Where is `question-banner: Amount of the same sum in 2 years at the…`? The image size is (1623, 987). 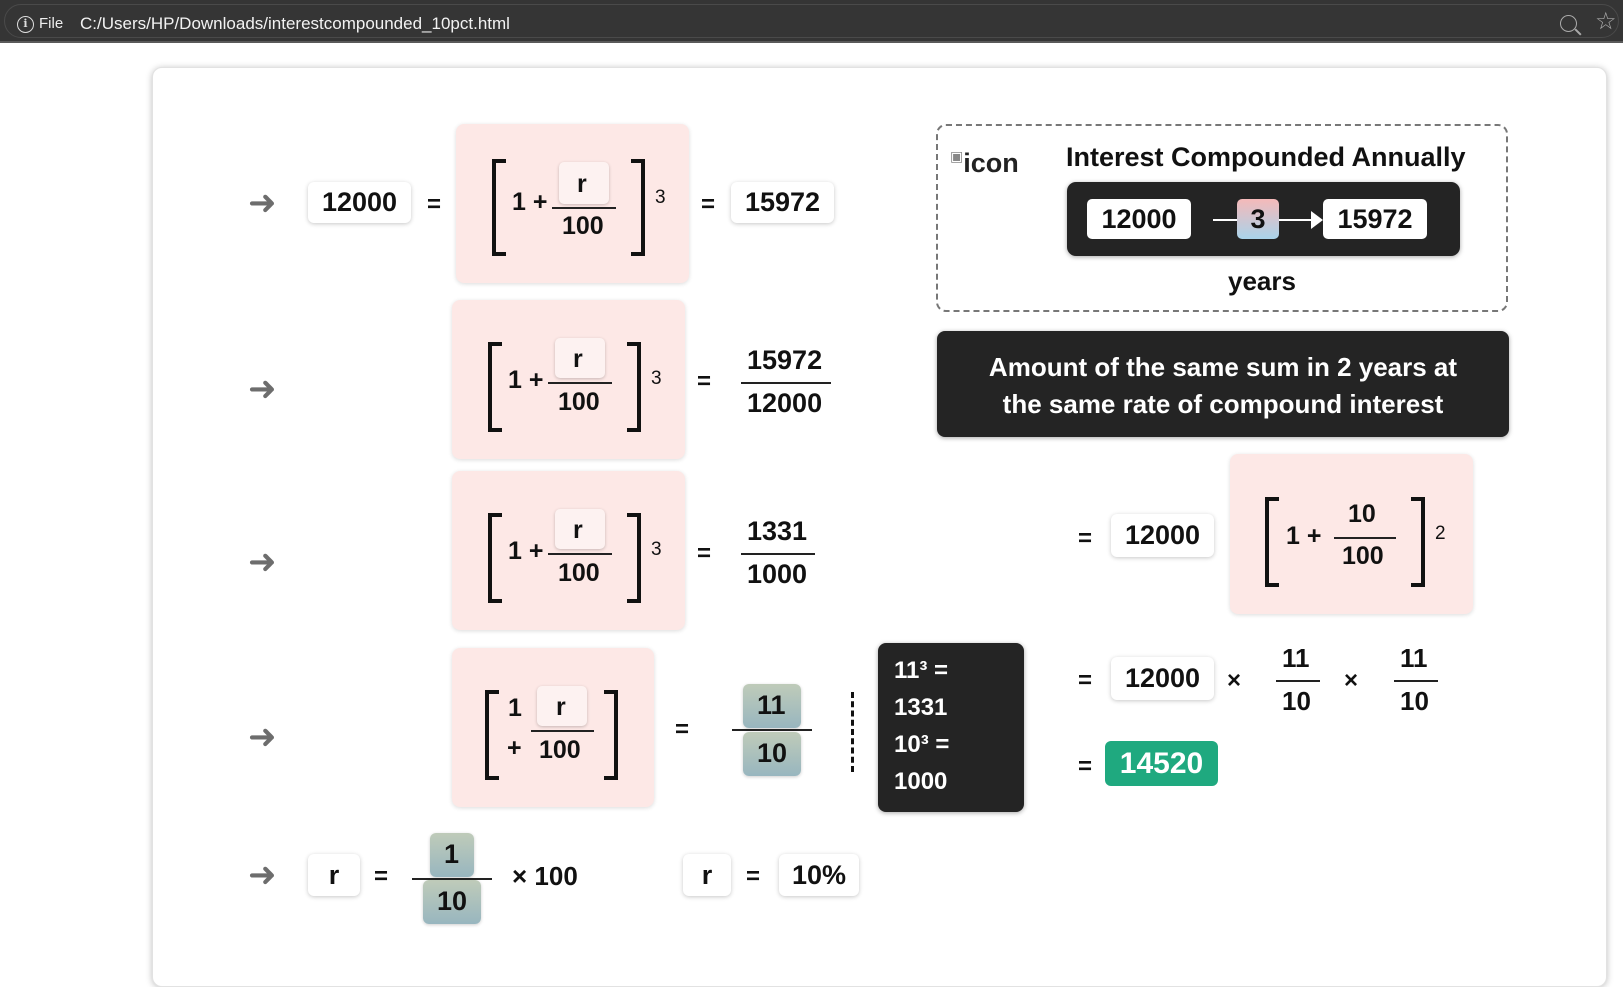
question-banner: Amount of the same sum in 2 years at the… is located at coordinates (1223, 384).